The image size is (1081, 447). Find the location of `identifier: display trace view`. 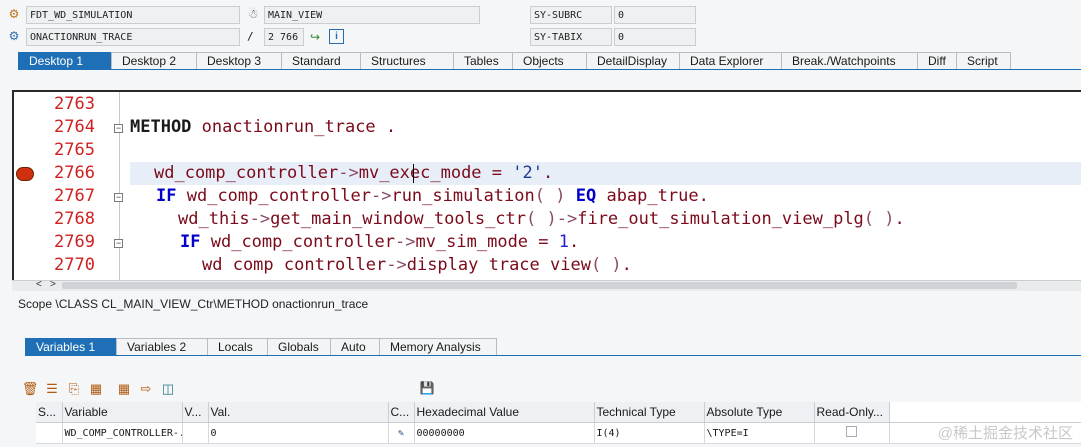

identifier: display trace view is located at coordinates (498, 265).